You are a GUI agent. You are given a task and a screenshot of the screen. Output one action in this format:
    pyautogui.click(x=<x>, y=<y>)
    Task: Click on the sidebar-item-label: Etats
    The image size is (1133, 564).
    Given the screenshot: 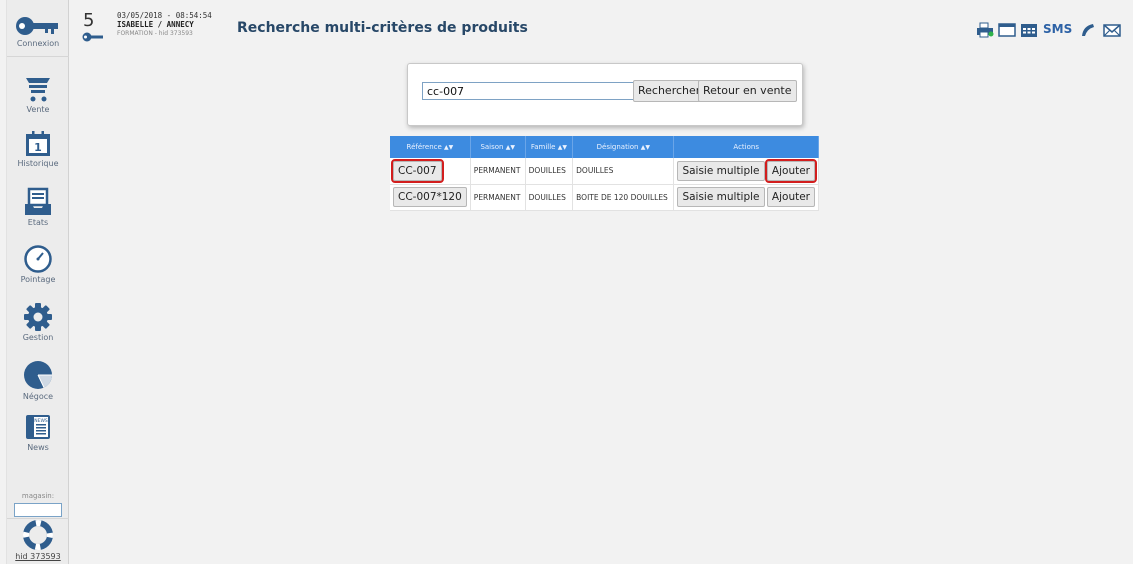 What is the action you would take?
    pyautogui.click(x=38, y=222)
    